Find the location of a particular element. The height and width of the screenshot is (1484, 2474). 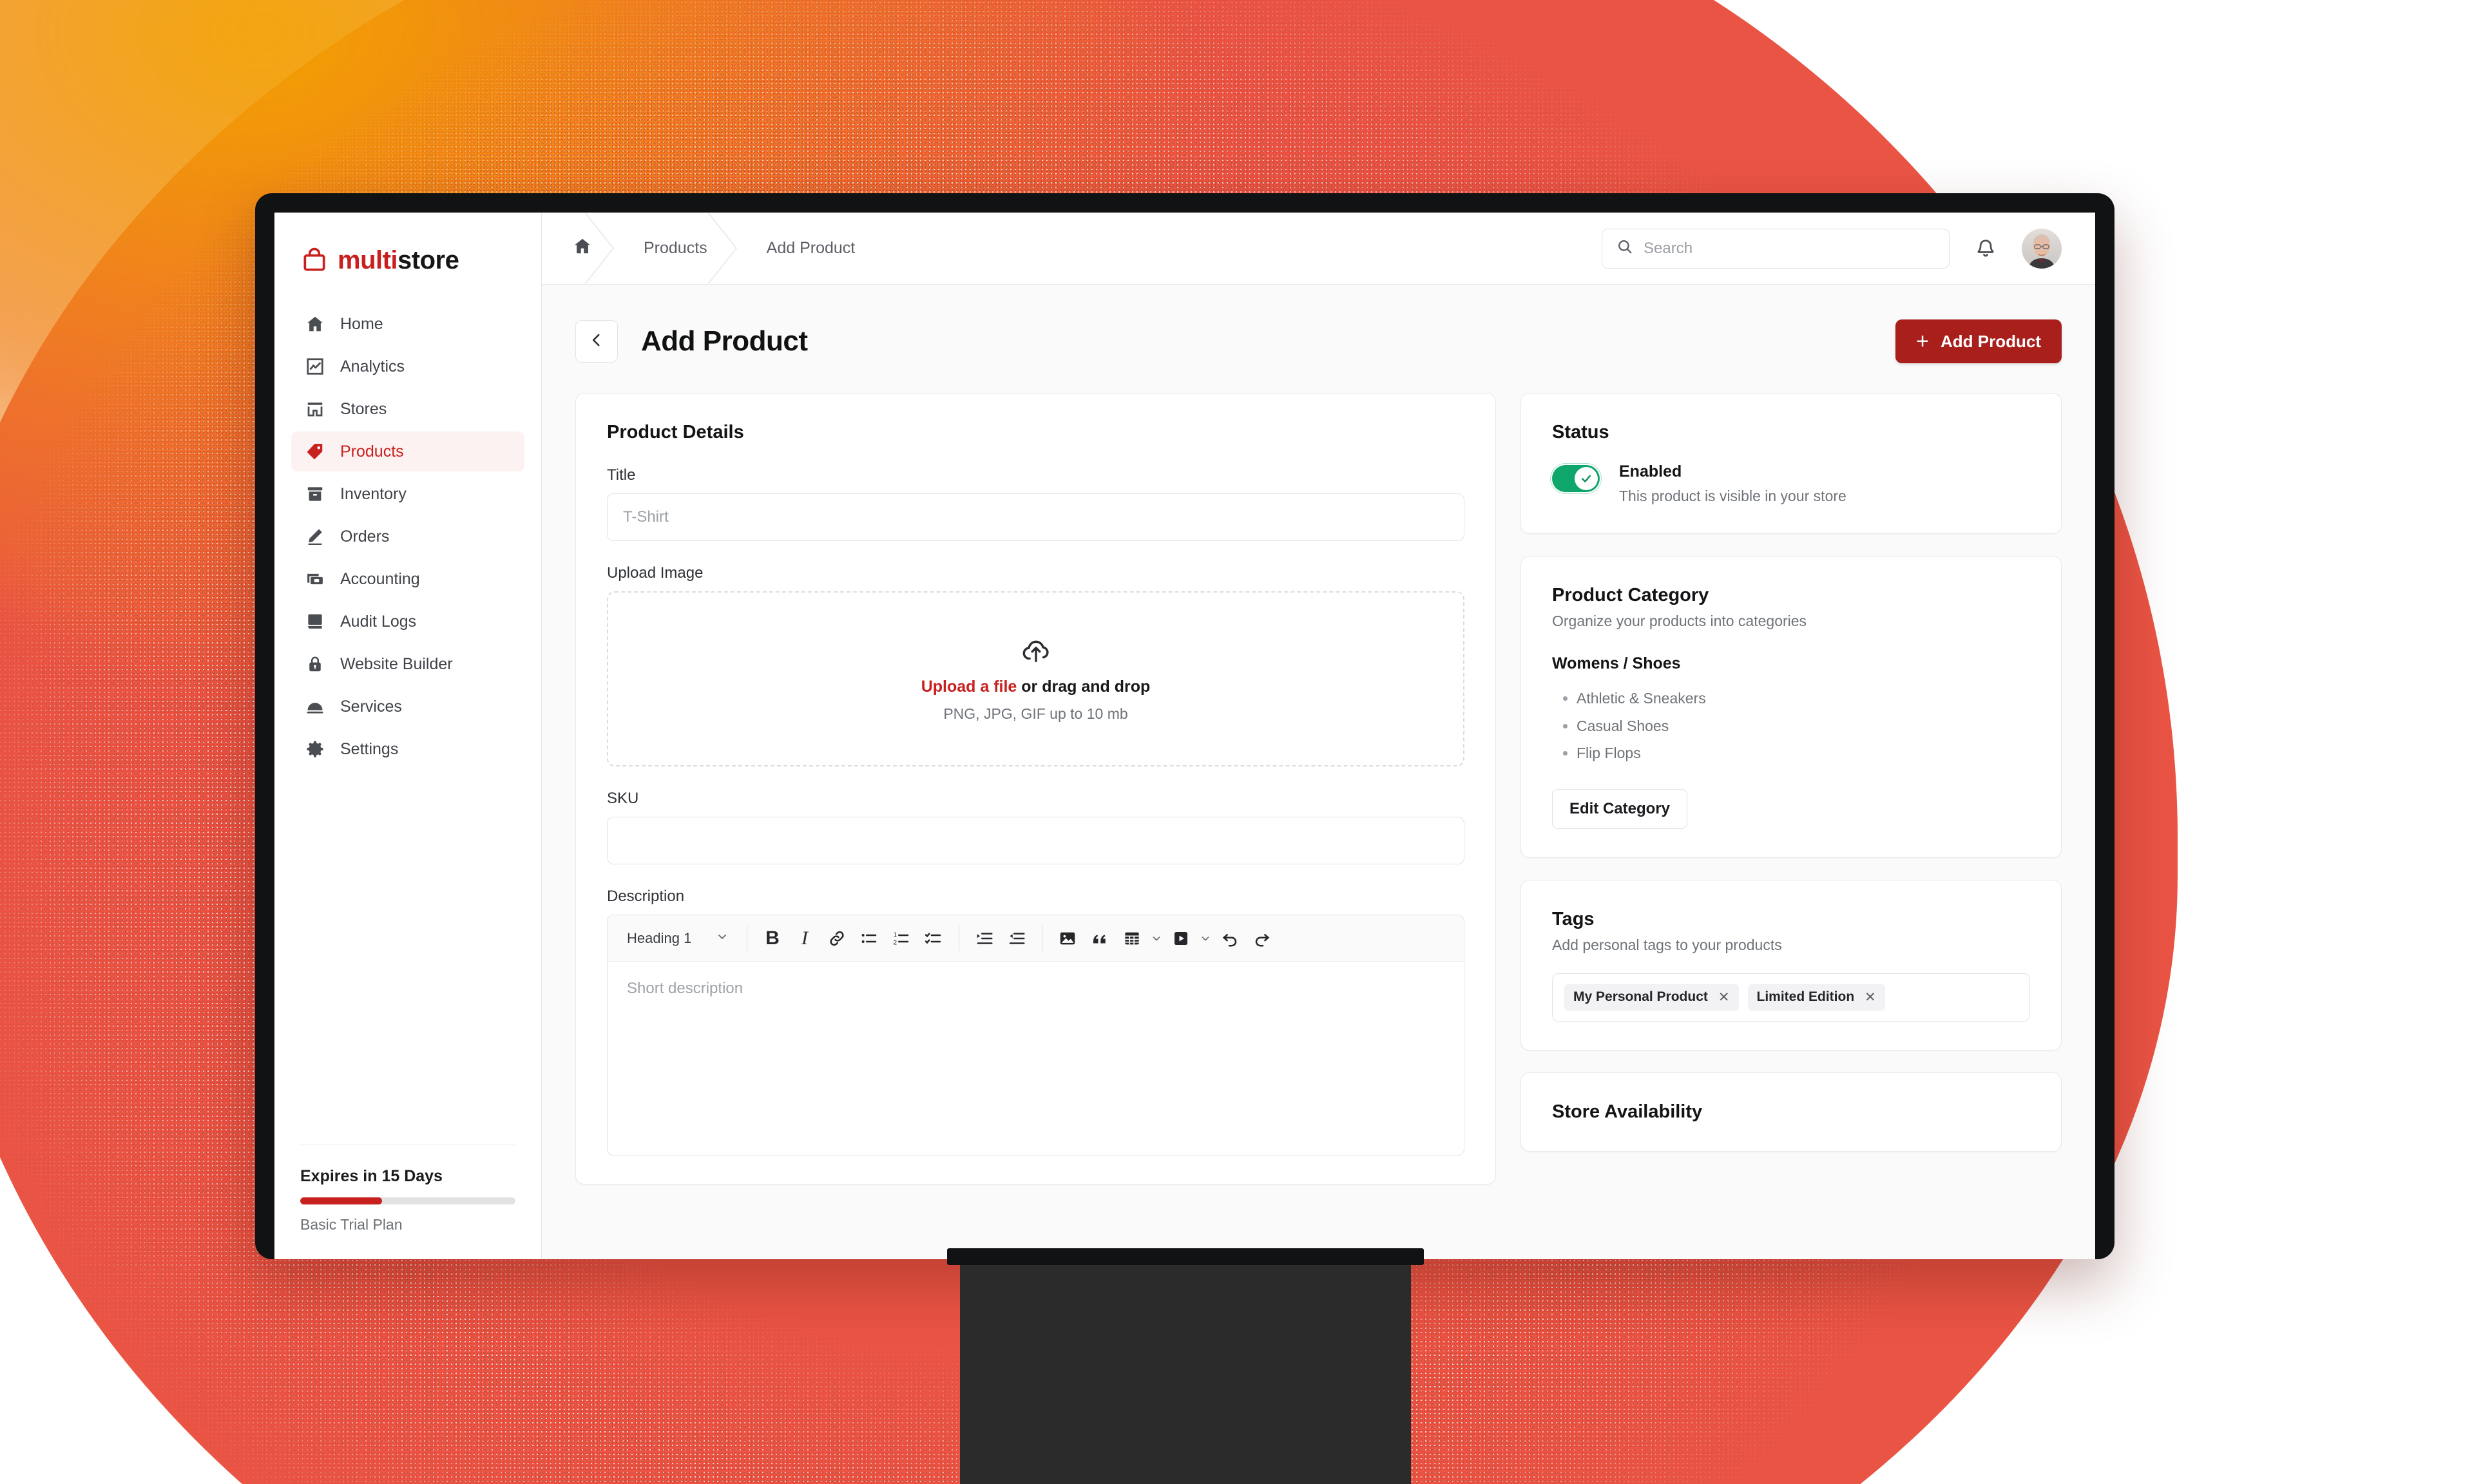

store-availability-card: Store Availability is located at coordinates (1791, 1112).